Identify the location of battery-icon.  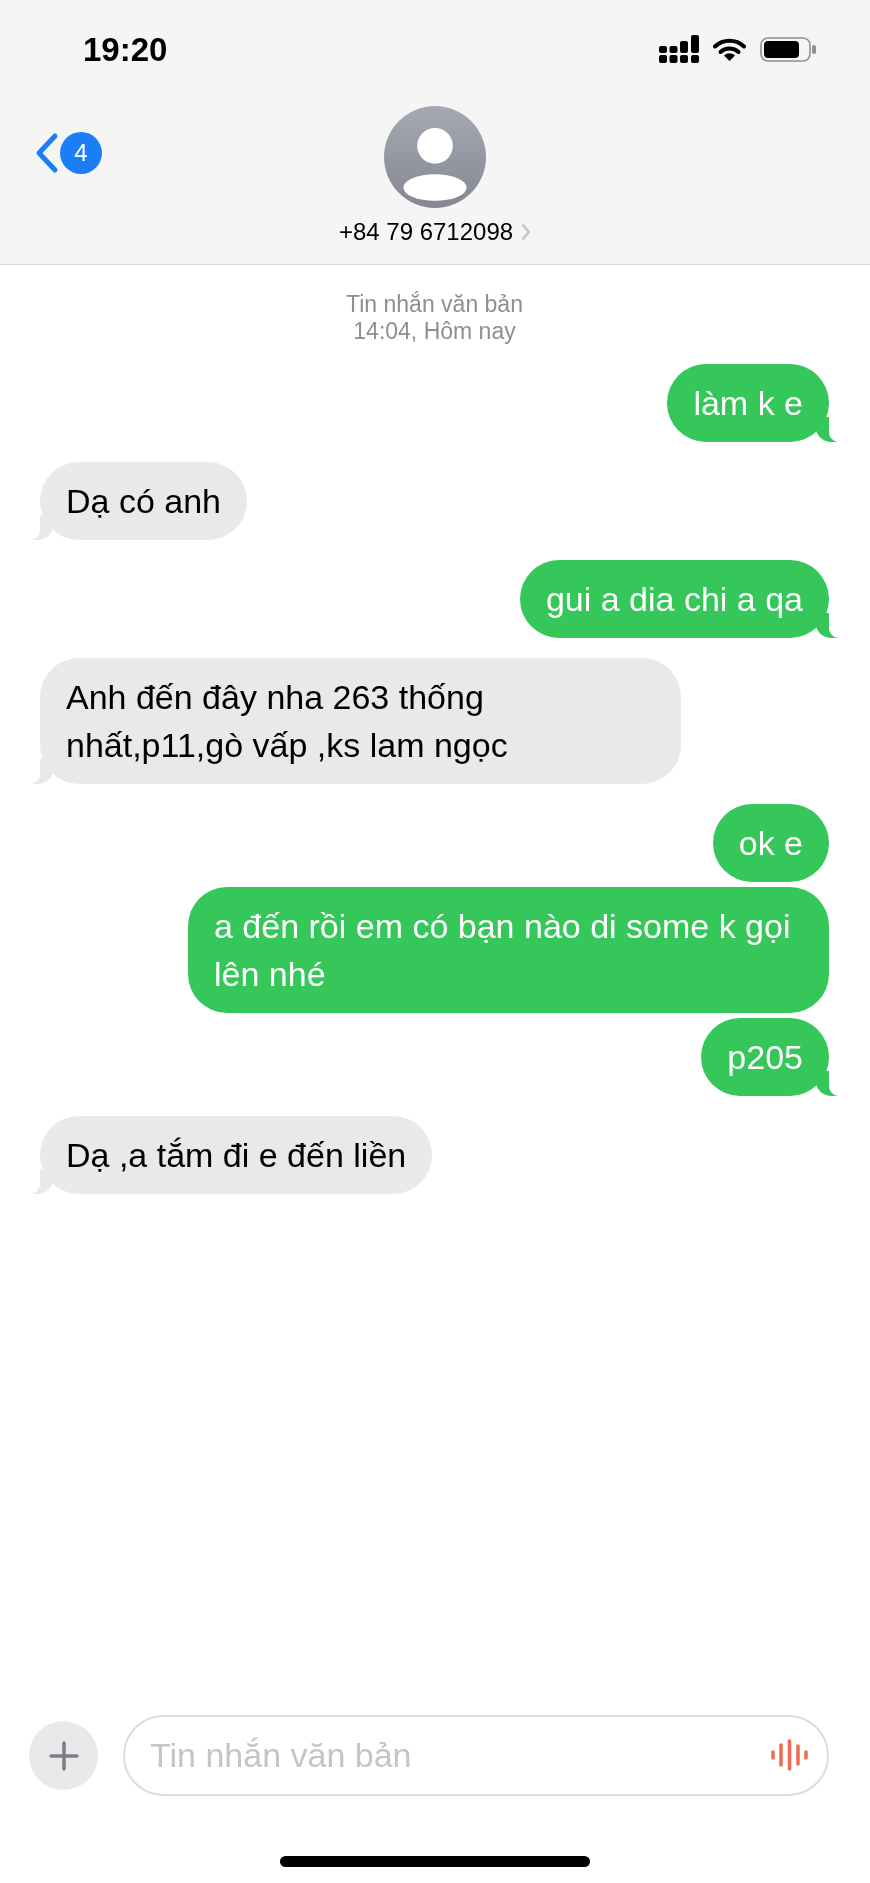
(788, 49).